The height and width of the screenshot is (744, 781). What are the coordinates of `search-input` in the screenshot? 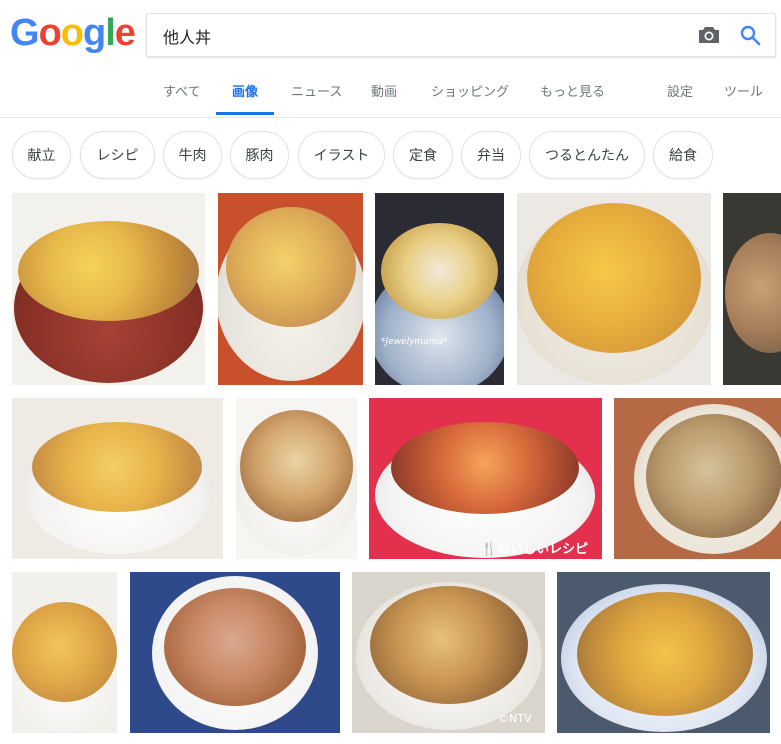 It's located at (413, 36).